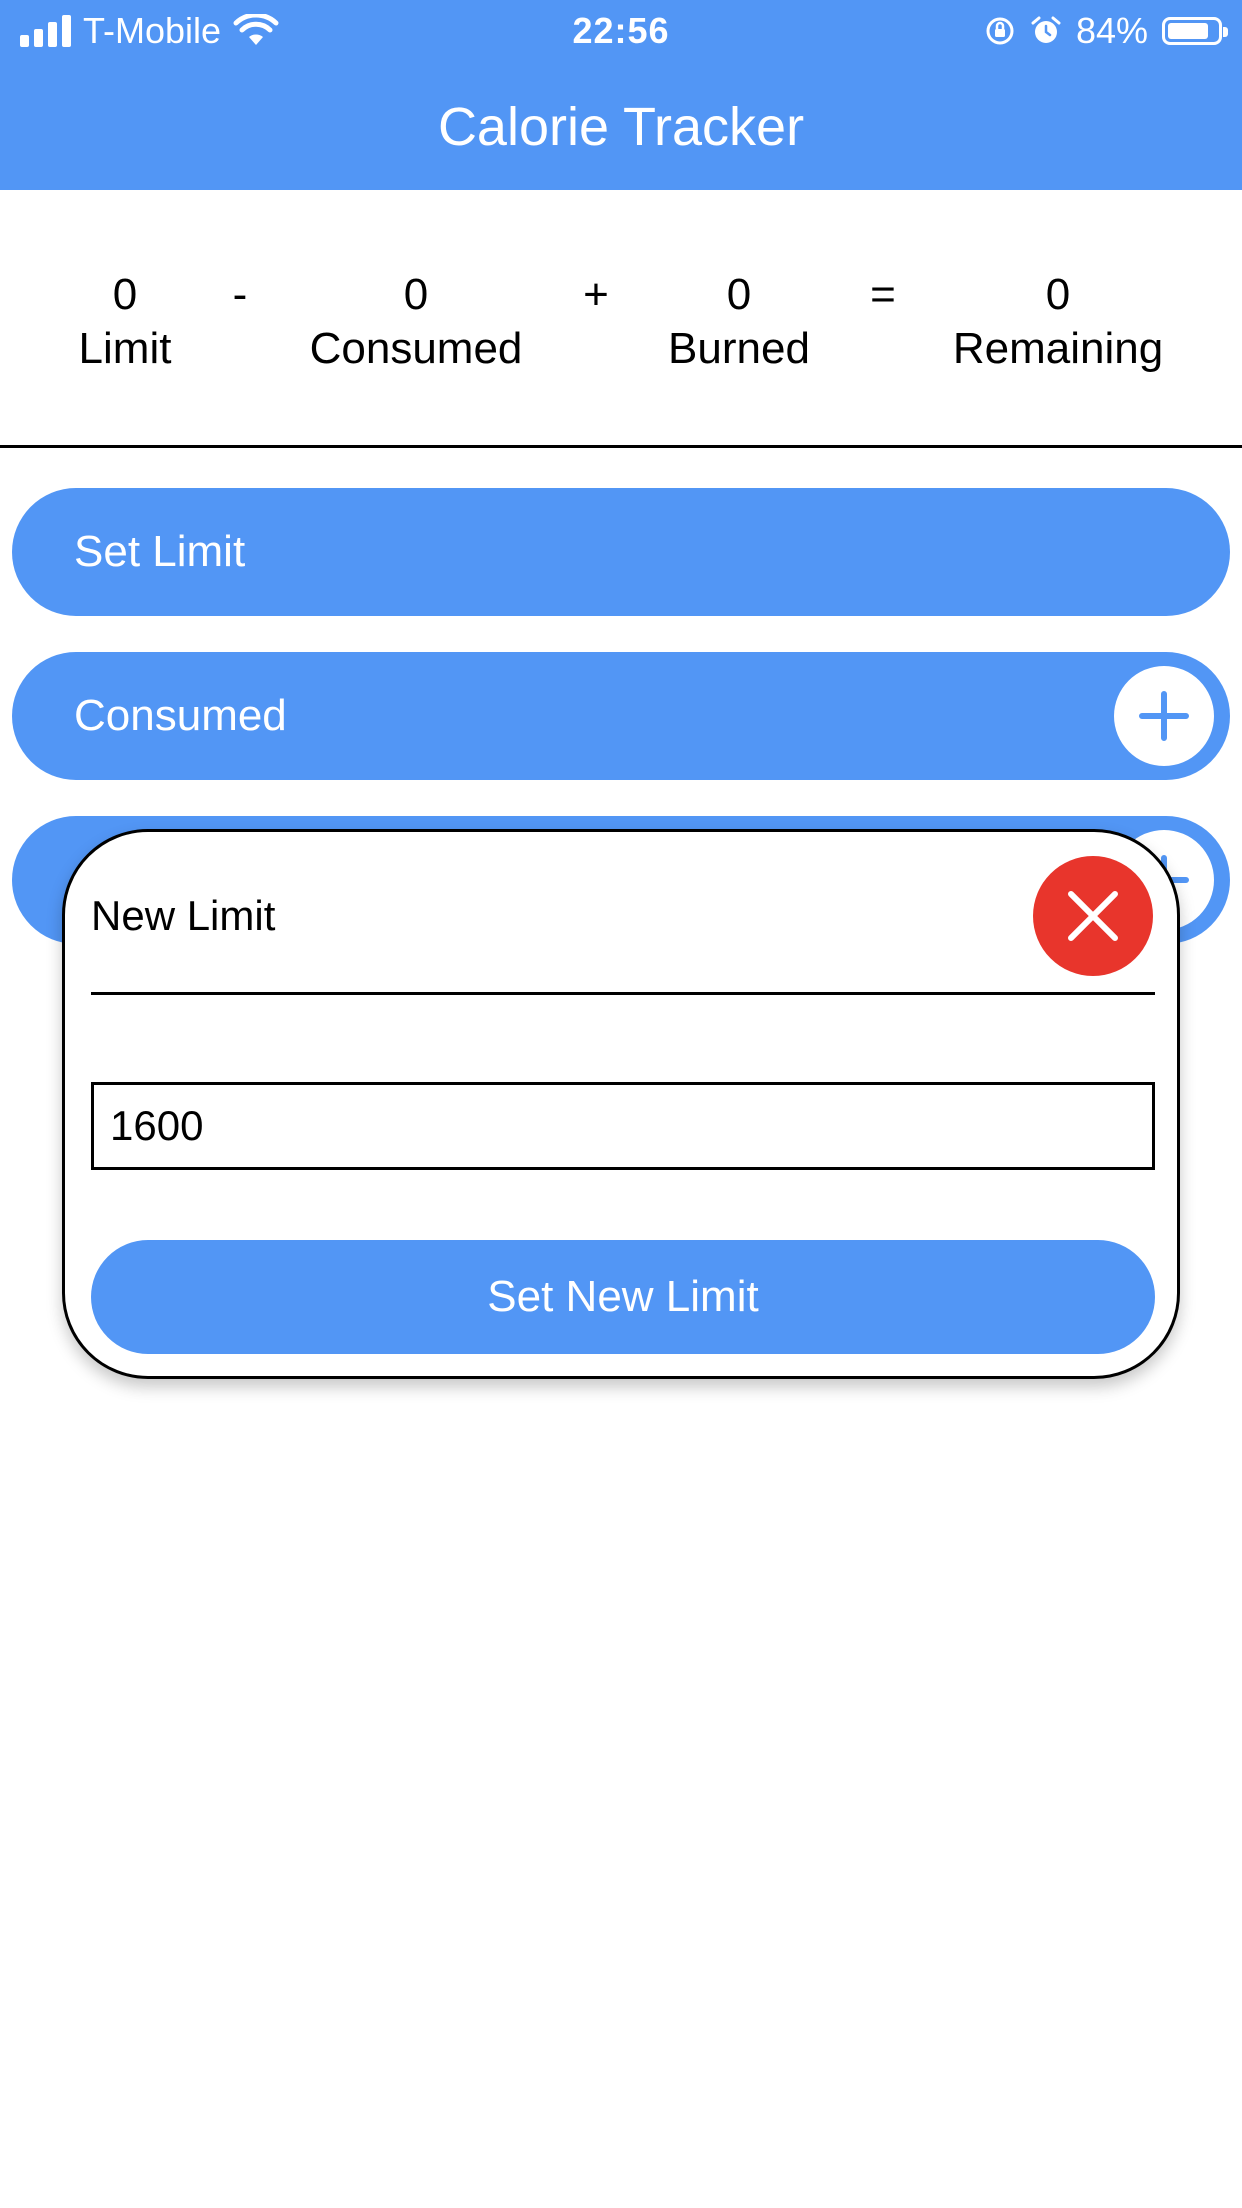 The width and height of the screenshot is (1242, 2208). Describe the element at coordinates (1000, 31) in the screenshot. I see `orientation-lock-icon` at that location.